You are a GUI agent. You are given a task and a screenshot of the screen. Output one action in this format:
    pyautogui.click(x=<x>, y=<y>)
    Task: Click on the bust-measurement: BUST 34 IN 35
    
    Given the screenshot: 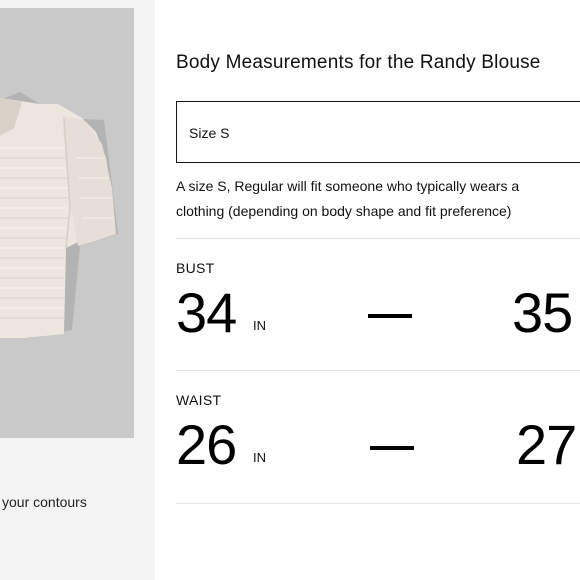 What is the action you would take?
    pyautogui.click(x=378, y=315)
    